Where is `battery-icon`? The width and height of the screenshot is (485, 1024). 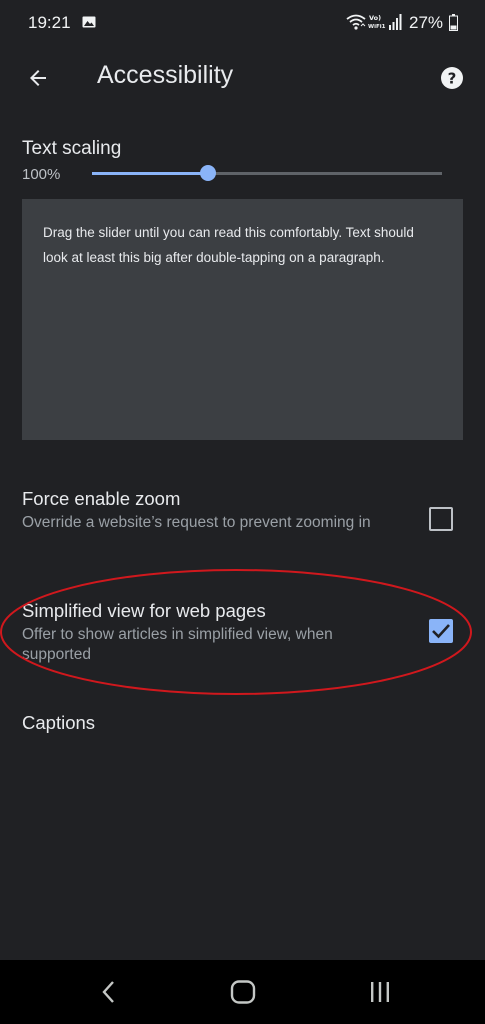
battery-icon is located at coordinates (453, 22).